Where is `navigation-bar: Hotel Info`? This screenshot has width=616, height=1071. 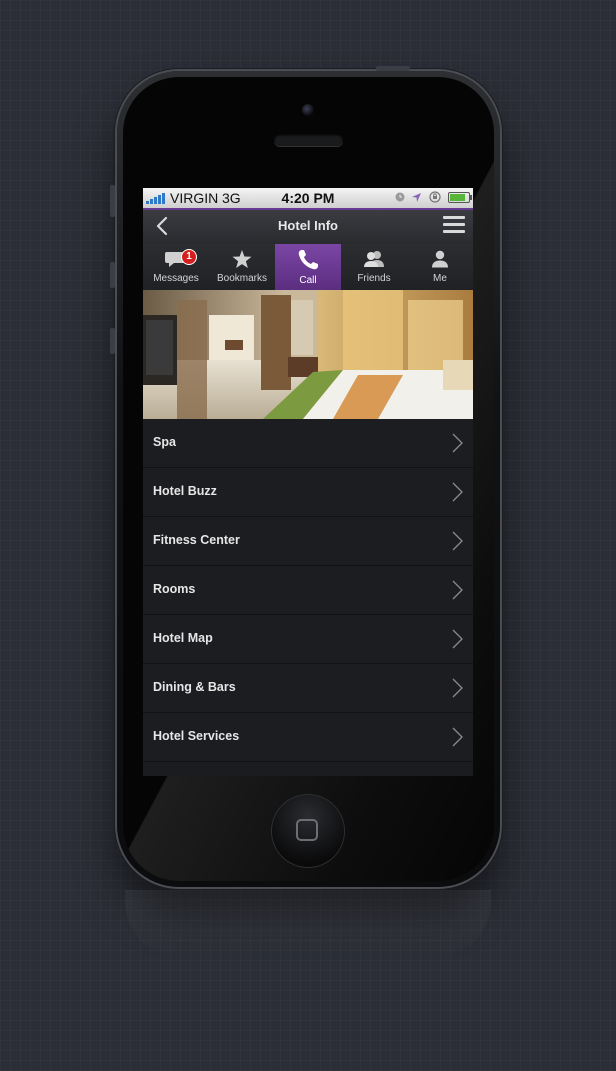
navigation-bar: Hotel Info is located at coordinates (308, 226).